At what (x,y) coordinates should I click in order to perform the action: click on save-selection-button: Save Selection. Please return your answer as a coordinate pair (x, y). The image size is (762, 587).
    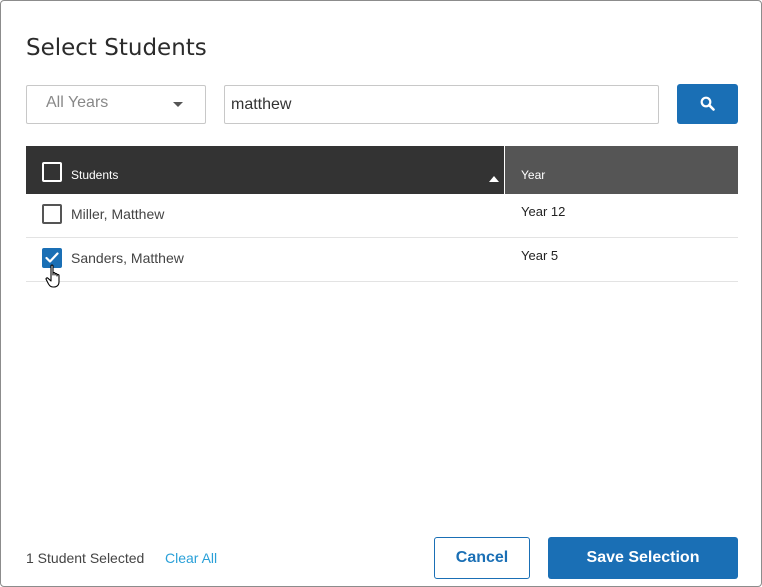
    Looking at the image, I should click on (643, 558).